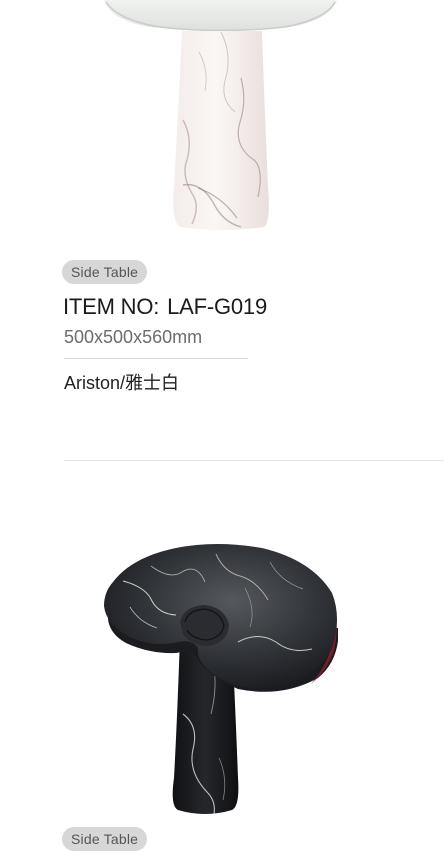  What do you see at coordinates (133, 337) in the screenshot?
I see `product-dimensions: 500x500x560mm` at bounding box center [133, 337].